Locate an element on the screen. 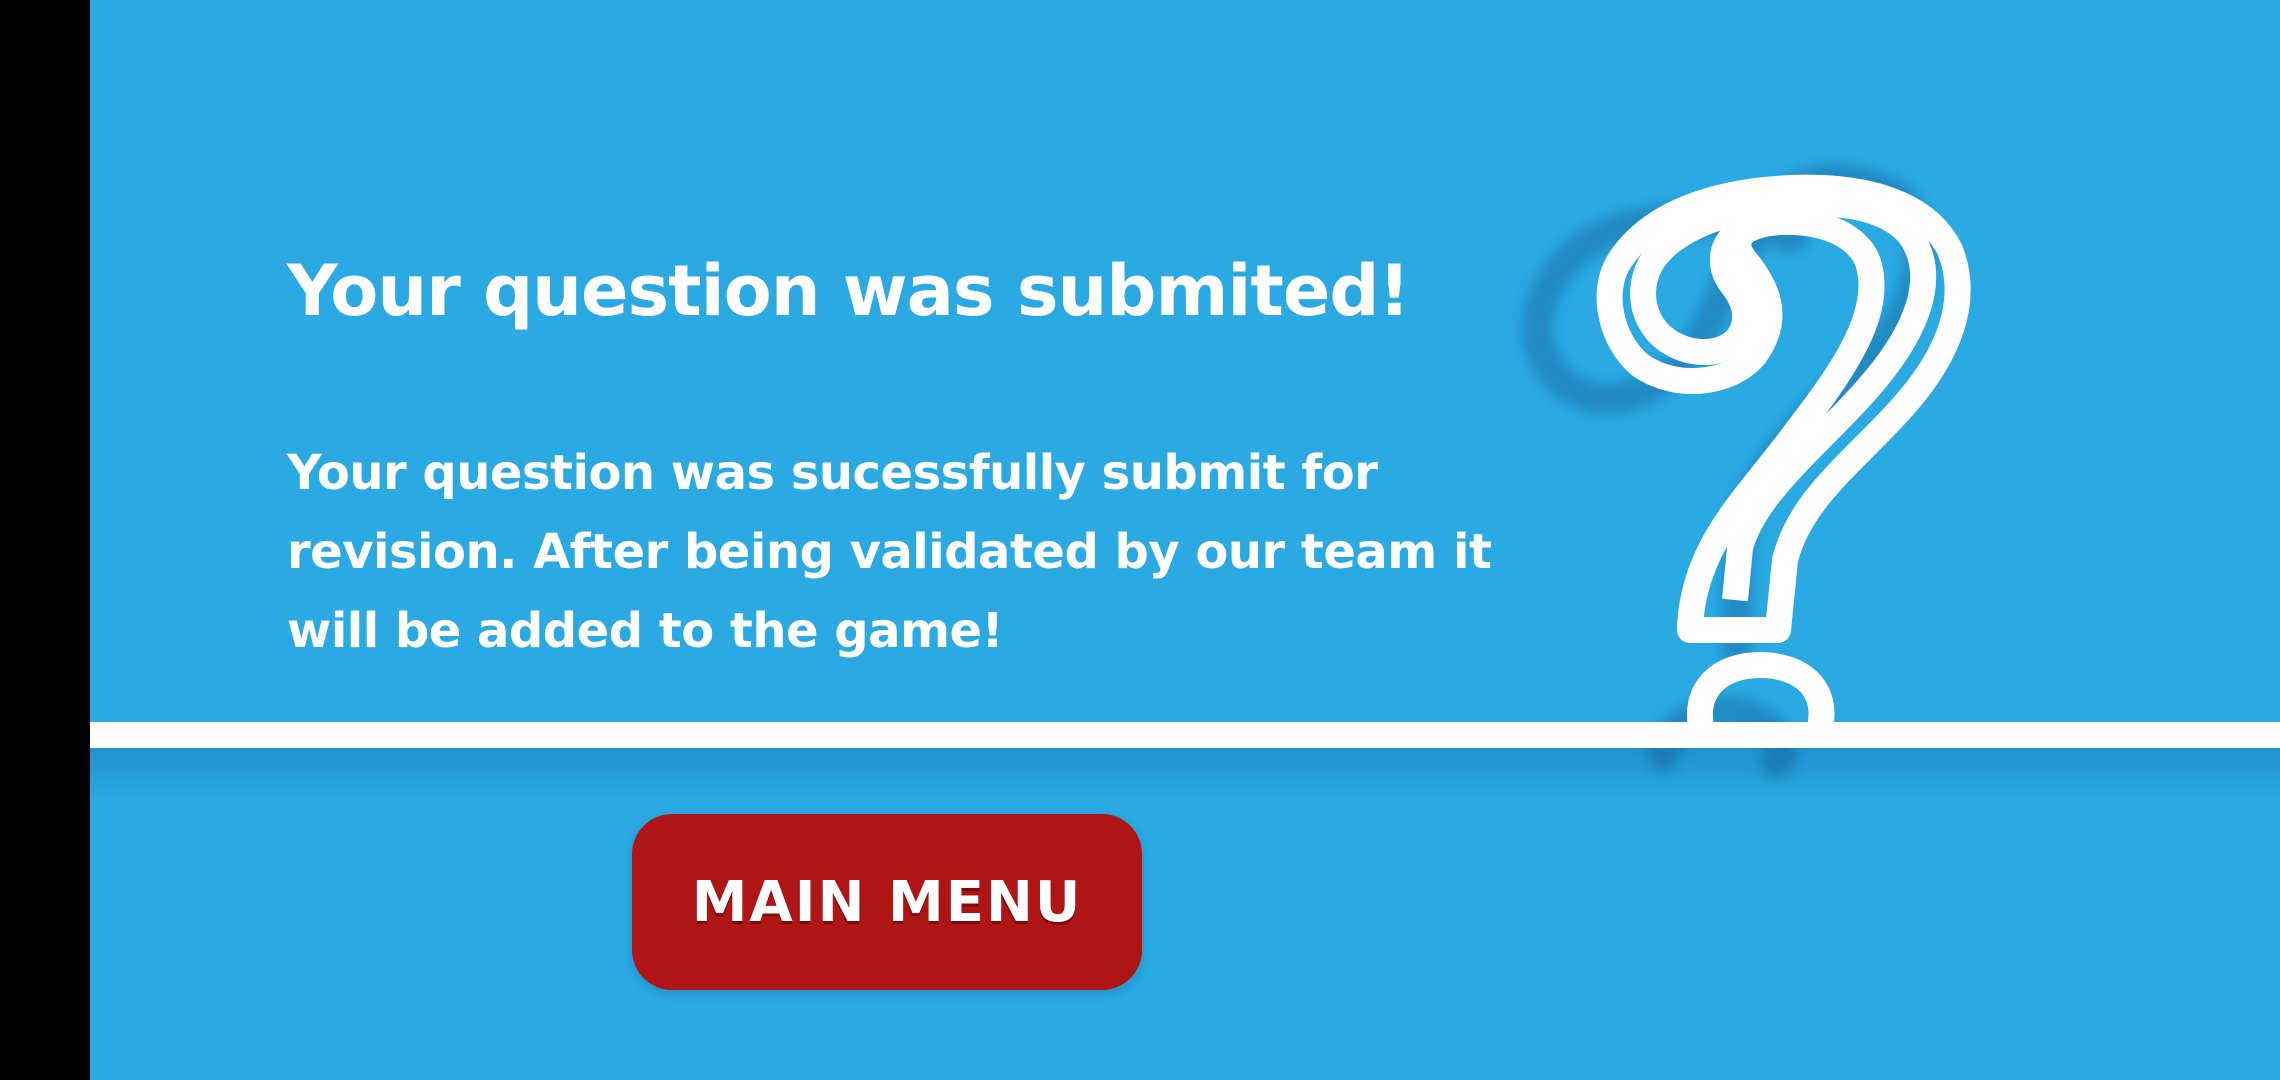 This screenshot has width=2280, height=1080. confirmation-title: Your question was submited! is located at coordinates (848, 291).